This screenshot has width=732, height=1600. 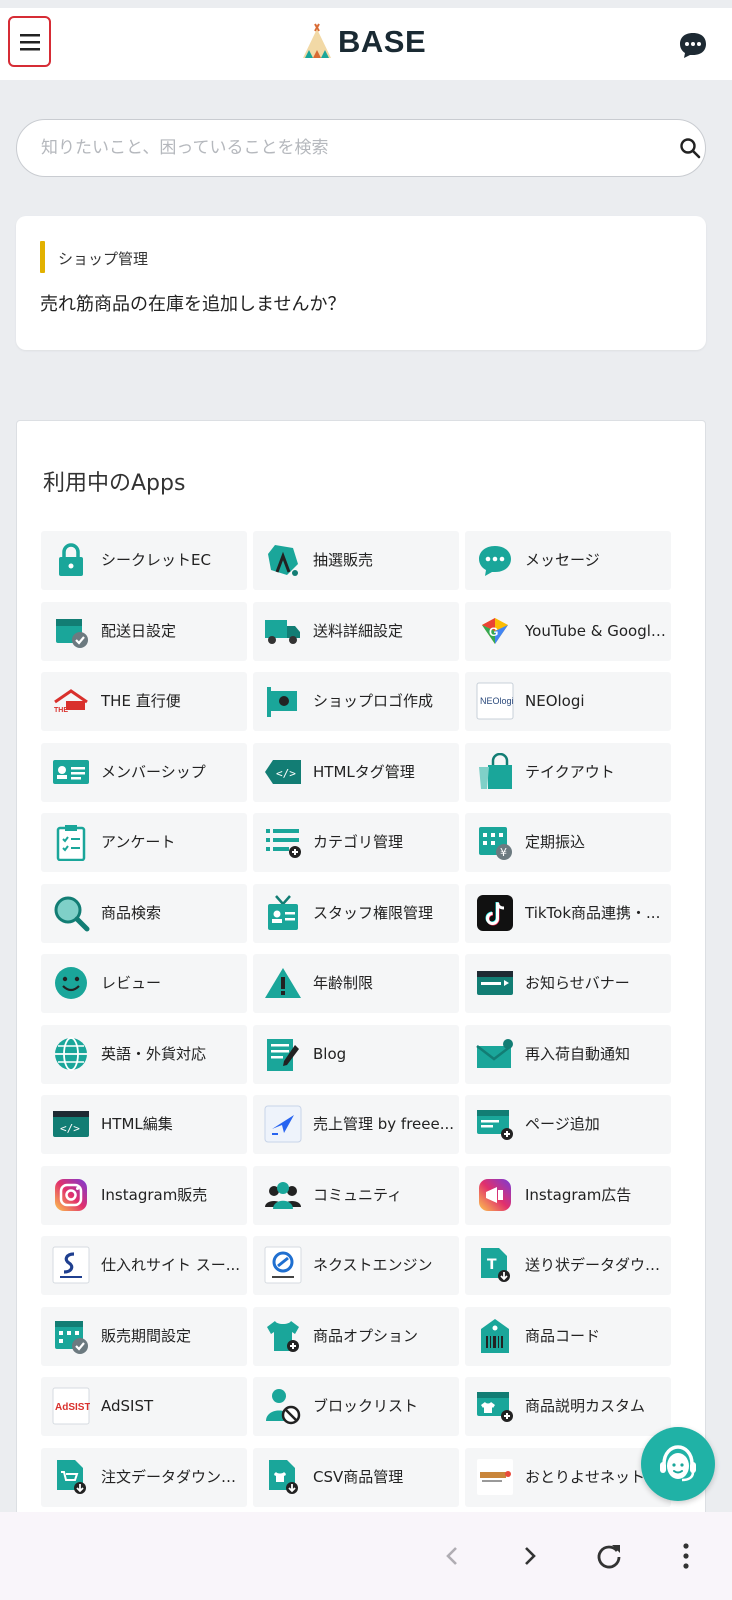 I want to click on app-label: AdSIST, so click(x=127, y=1406).